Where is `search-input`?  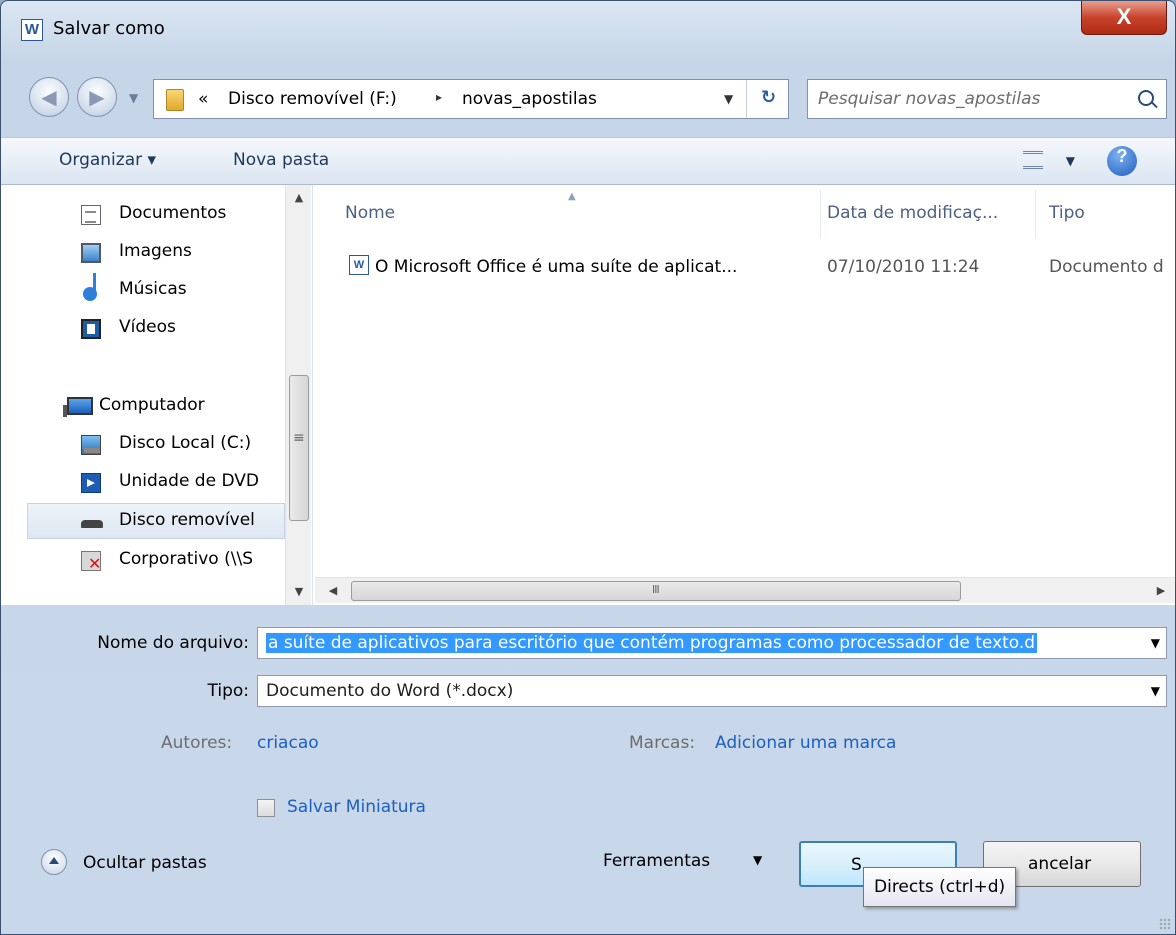
search-input is located at coordinates (963, 99).